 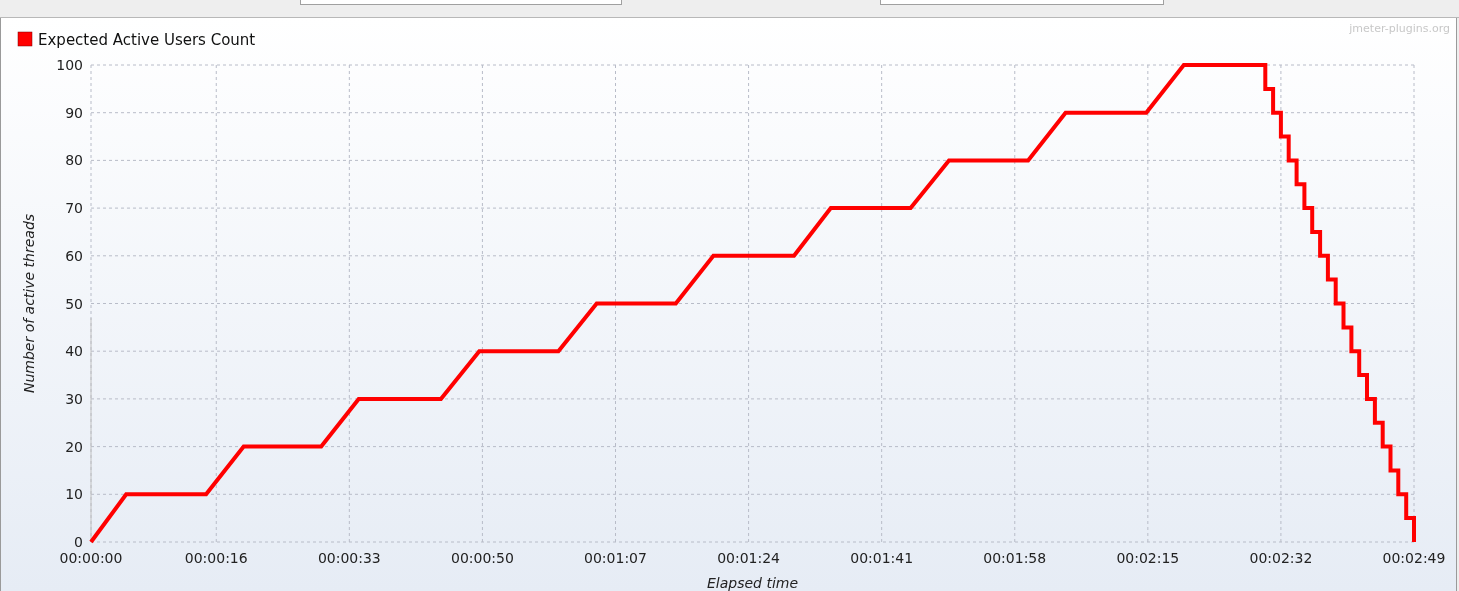 I want to click on x-tick-label: 00:01:41, so click(x=882, y=558).